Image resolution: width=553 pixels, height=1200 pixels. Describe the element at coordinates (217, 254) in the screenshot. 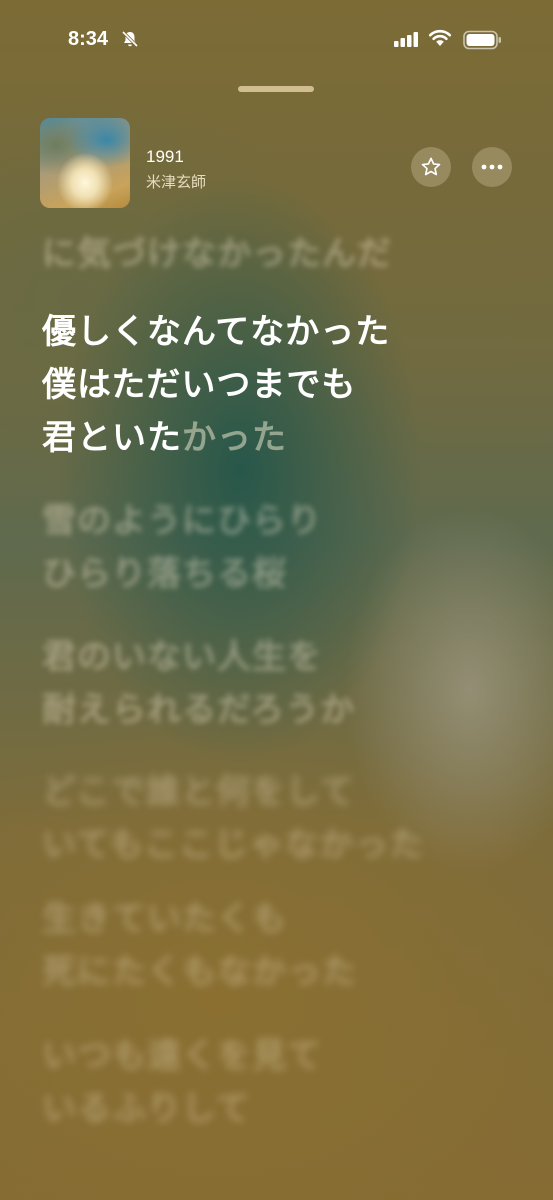

I see `lyric-line-previous: に気づけなかったんだ` at that location.